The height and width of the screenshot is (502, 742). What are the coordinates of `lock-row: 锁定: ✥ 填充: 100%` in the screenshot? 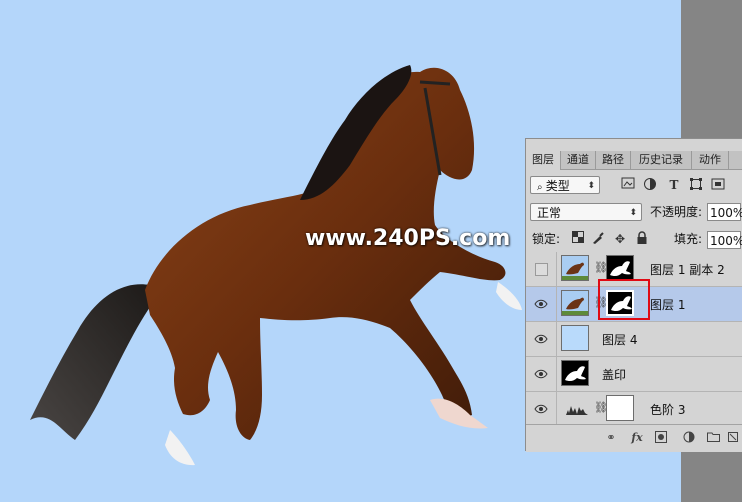 It's located at (634, 240).